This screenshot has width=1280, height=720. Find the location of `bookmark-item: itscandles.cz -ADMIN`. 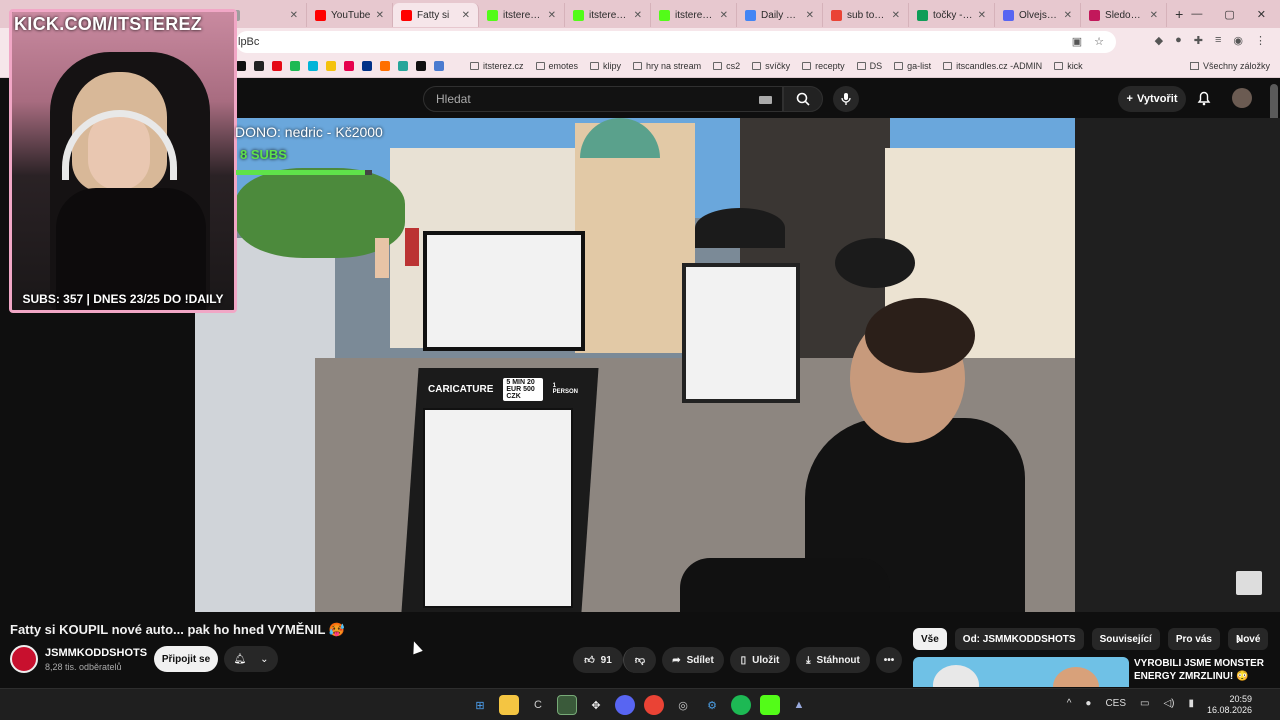

bookmark-item: itscandles.cz -ADMIN is located at coordinates (992, 66).